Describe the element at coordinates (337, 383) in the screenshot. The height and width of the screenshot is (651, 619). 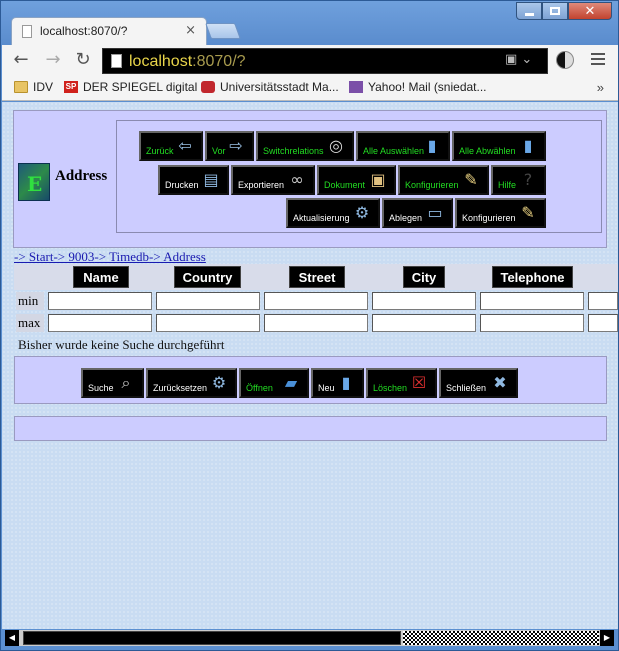
I see `neu-button: Neu ▮` at that location.